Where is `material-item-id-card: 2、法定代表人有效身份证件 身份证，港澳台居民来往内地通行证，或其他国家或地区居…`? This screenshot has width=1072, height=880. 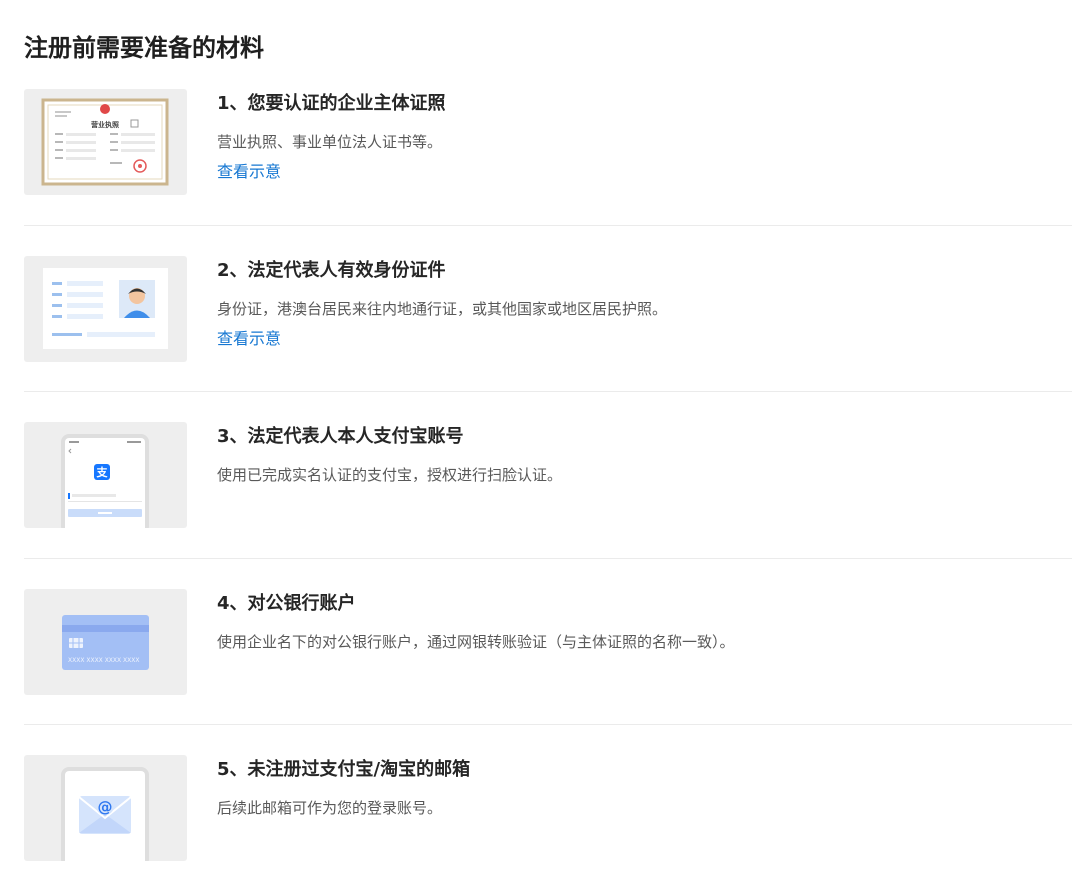
material-item-id-card: 2、法定代表人有效身份证件 身份证，港澳台居民来往内地通行证，或其他国家或地区居… is located at coordinates (548, 309).